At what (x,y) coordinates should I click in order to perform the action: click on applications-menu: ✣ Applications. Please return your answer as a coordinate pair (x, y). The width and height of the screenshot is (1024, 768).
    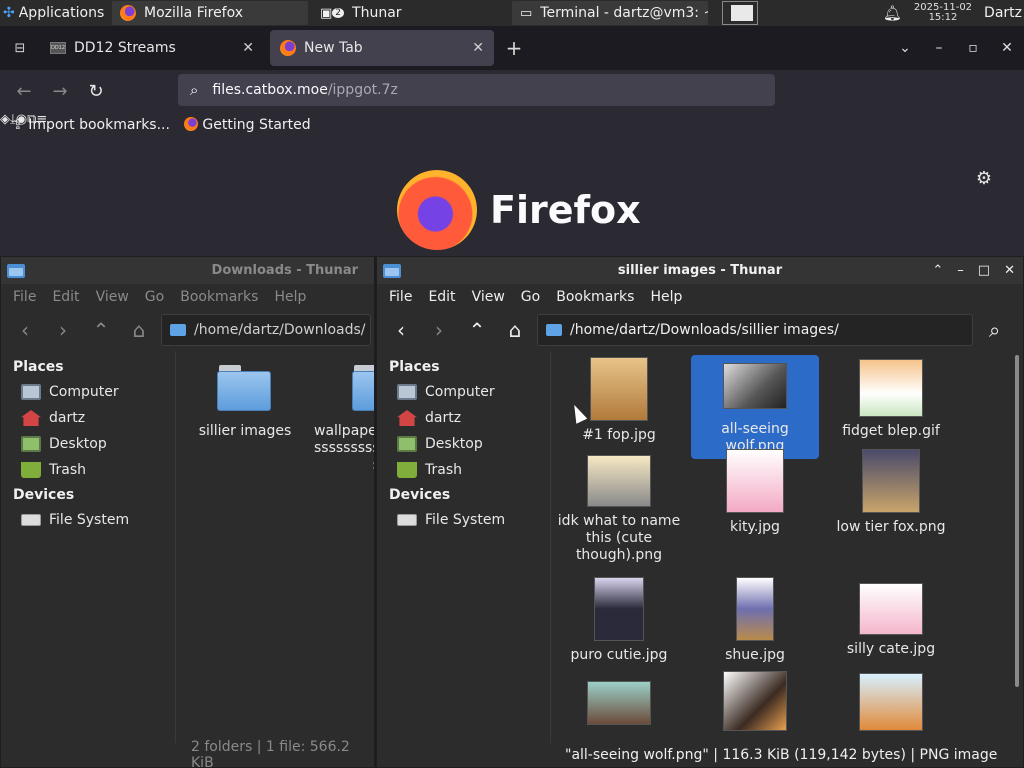
    Looking at the image, I should click on (55, 13).